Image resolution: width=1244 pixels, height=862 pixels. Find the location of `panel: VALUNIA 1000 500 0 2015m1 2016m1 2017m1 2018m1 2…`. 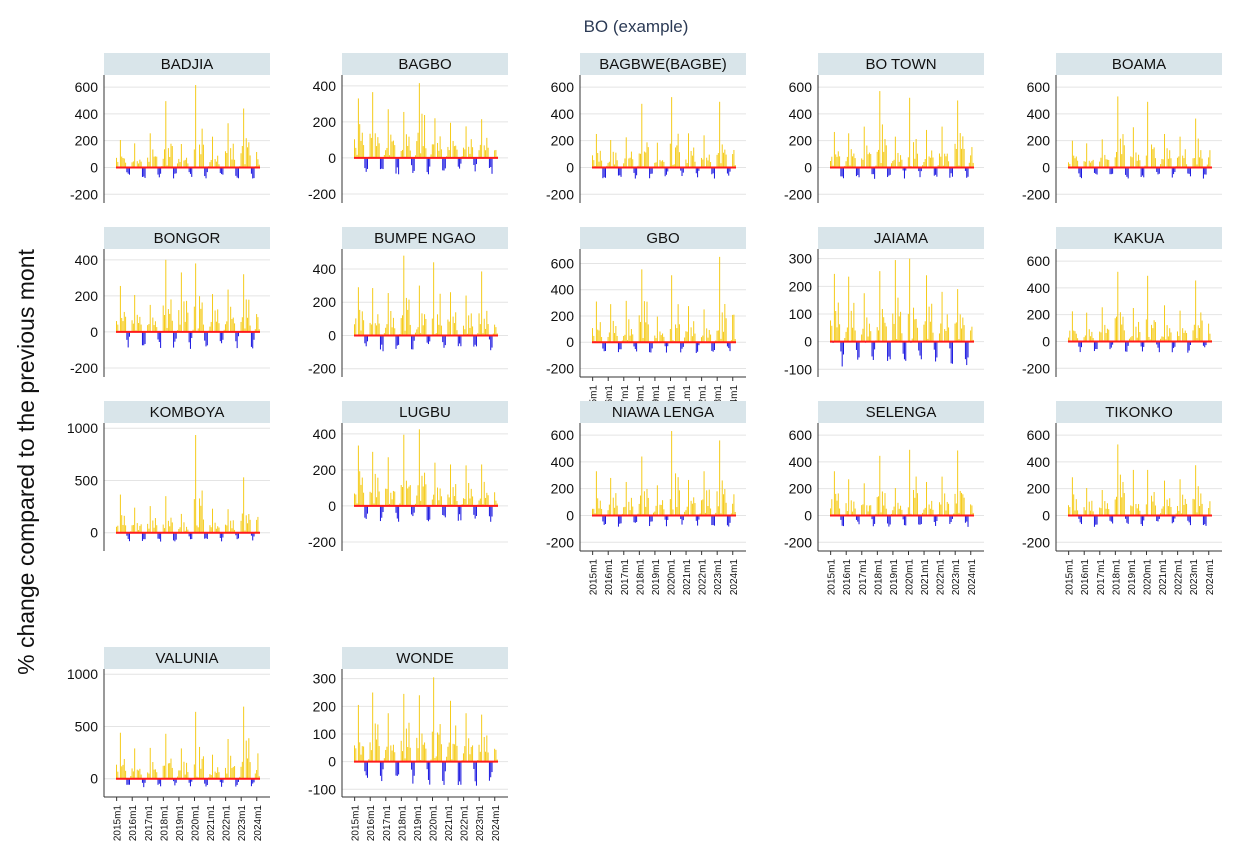

panel: VALUNIA 1000 500 0 2015m1 2016m1 2017m1 2018m1 2… is located at coordinates (168, 744).